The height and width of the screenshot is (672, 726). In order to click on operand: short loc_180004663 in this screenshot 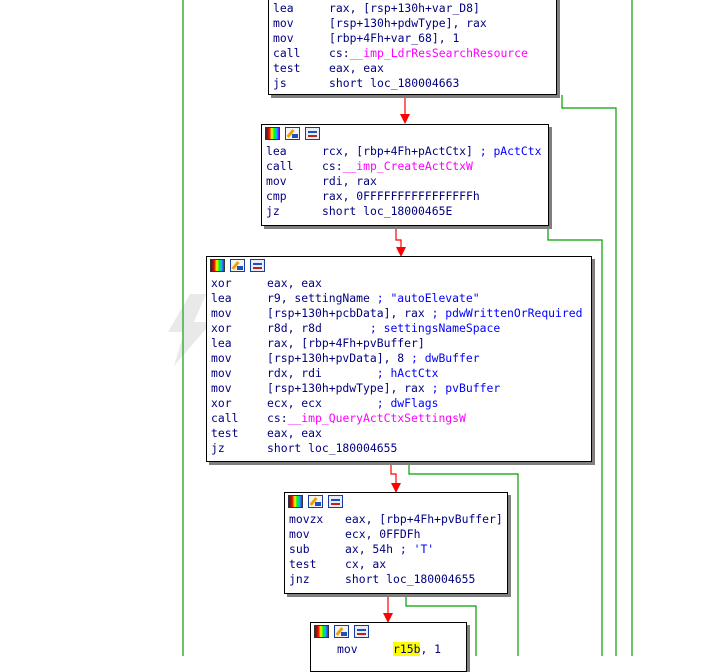, I will do `click(394, 83)`.